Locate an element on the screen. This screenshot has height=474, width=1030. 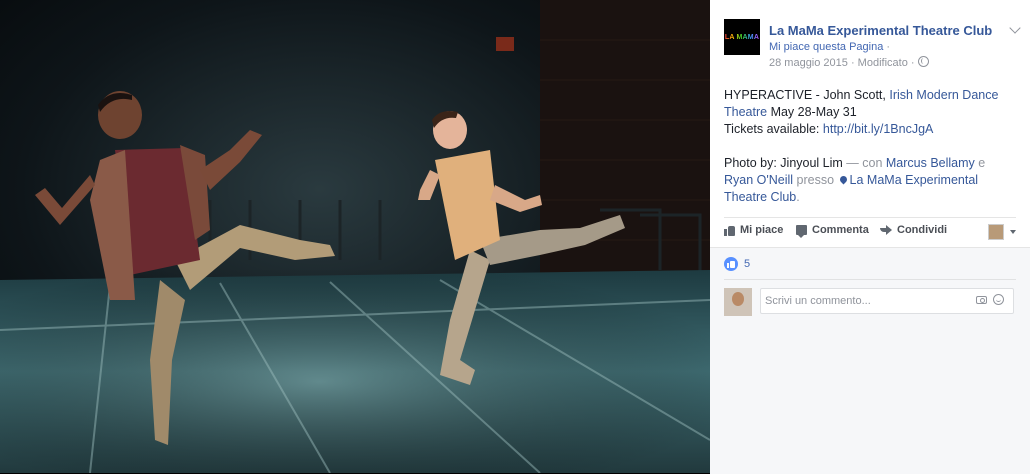
post-meta: 28 maggio 2015 · Modificato · is located at coordinates (849, 62).